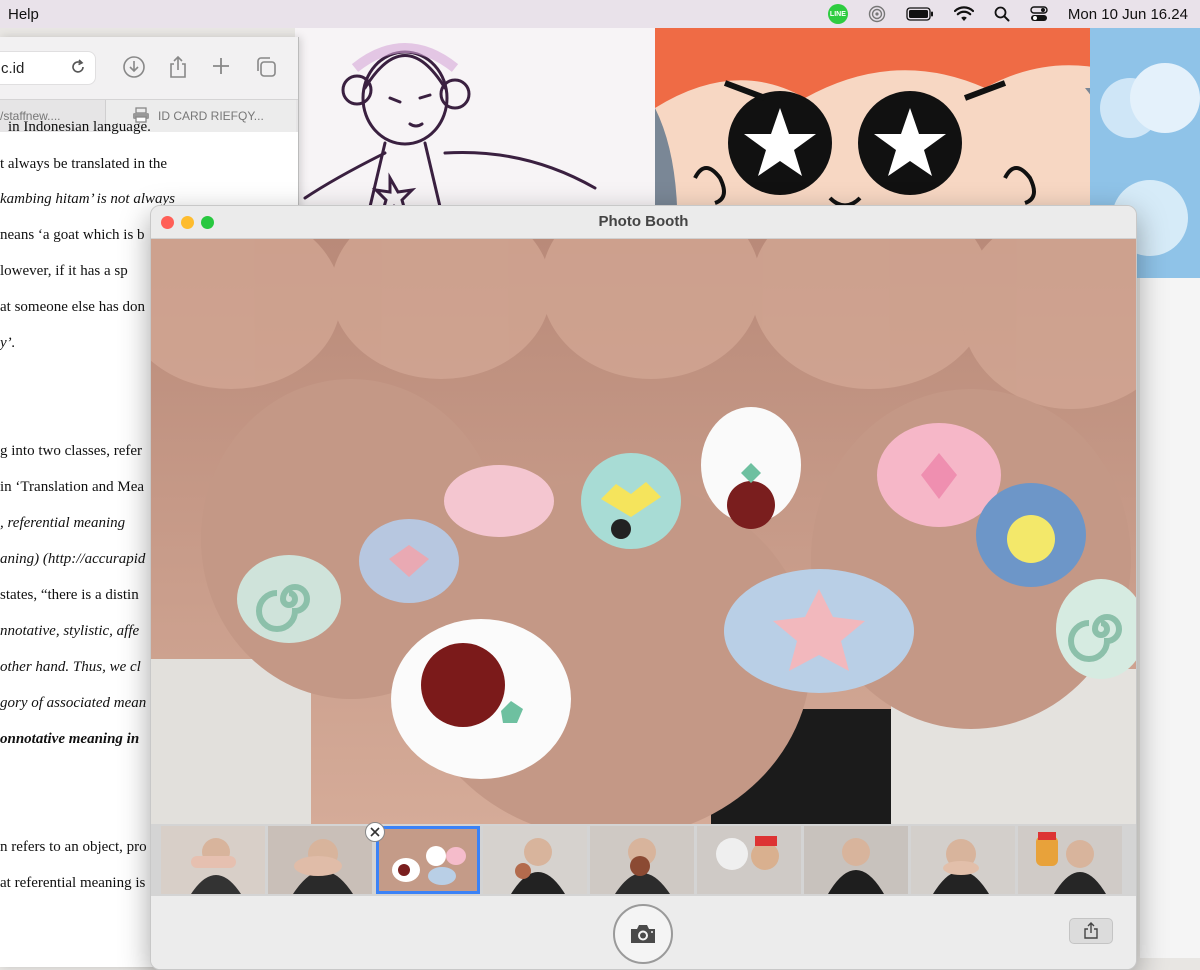 Image resolution: width=1200 pixels, height=970 pixels. Describe the element at coordinates (837, 14) in the screenshot. I see `line-icon: LINE` at that location.